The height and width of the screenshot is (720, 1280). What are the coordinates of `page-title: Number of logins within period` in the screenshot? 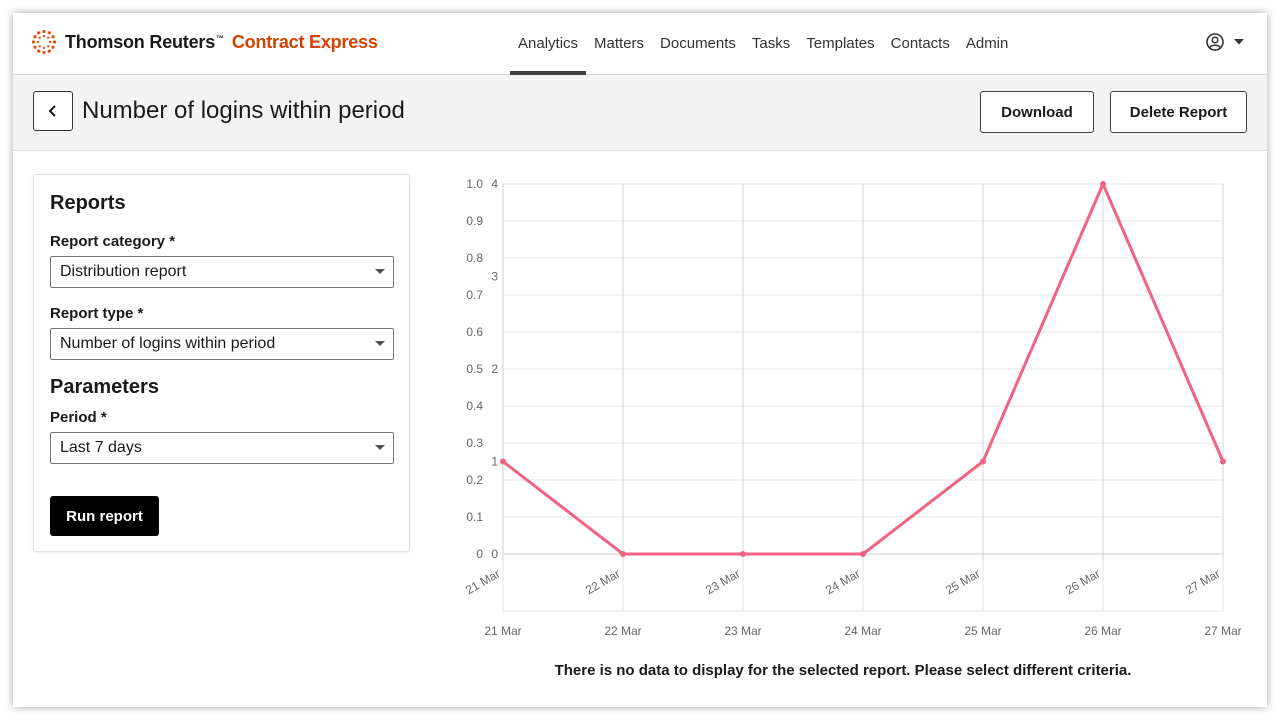 It's located at (243, 110).